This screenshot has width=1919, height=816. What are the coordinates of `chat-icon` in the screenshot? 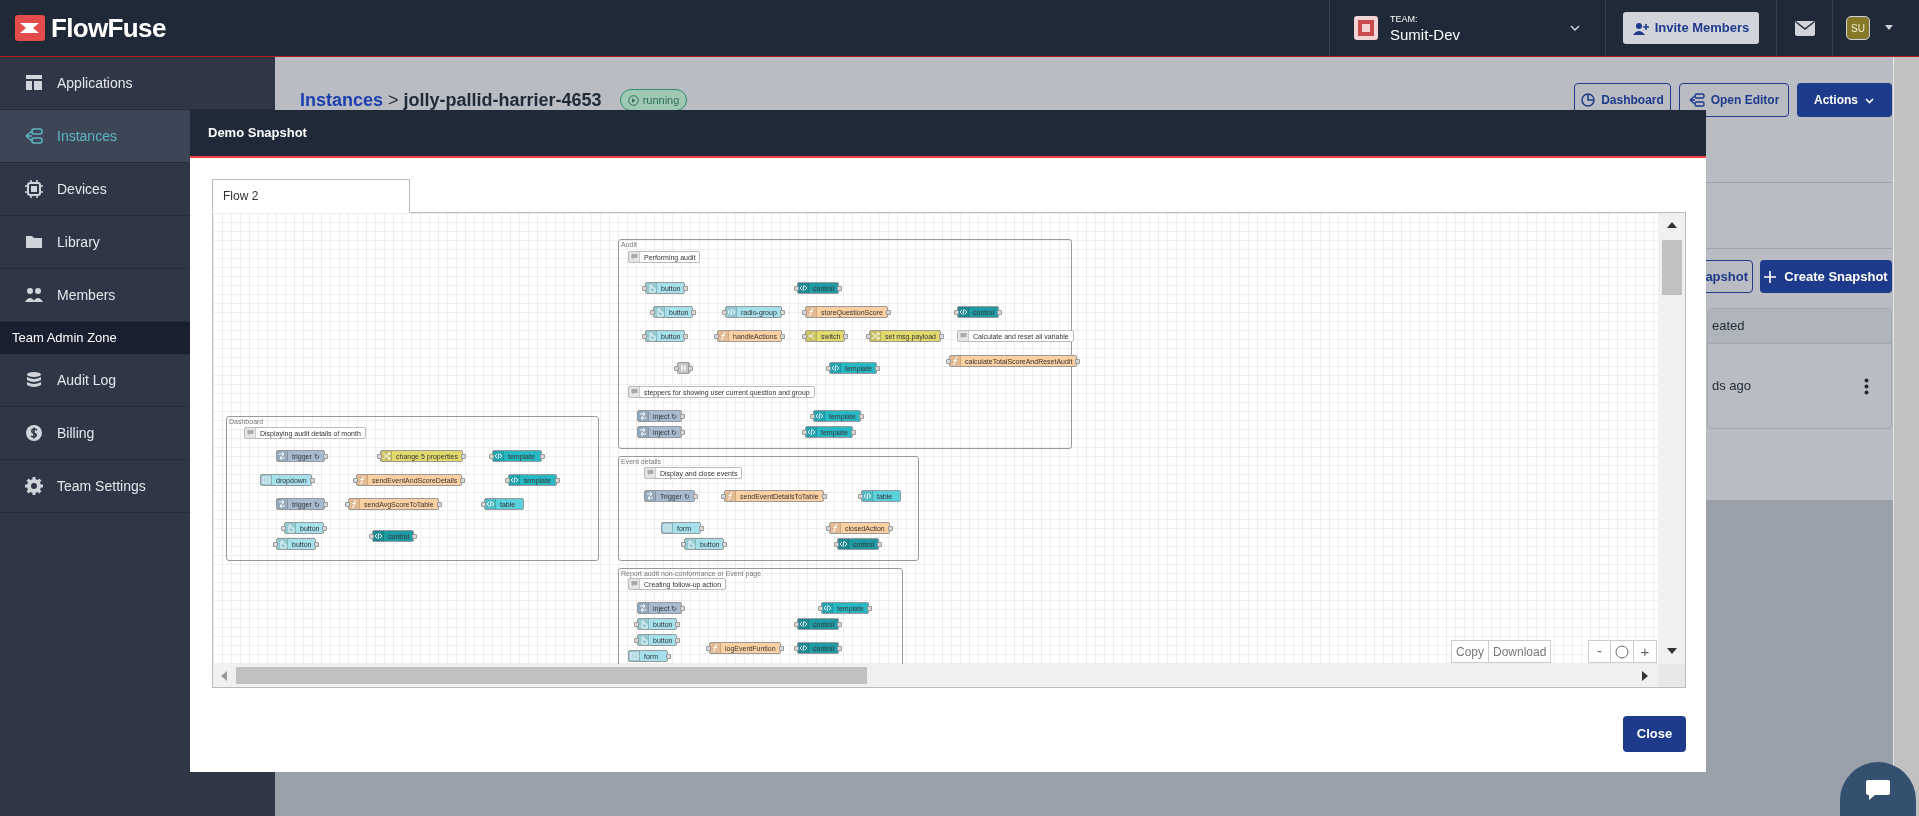 It's located at (1878, 790).